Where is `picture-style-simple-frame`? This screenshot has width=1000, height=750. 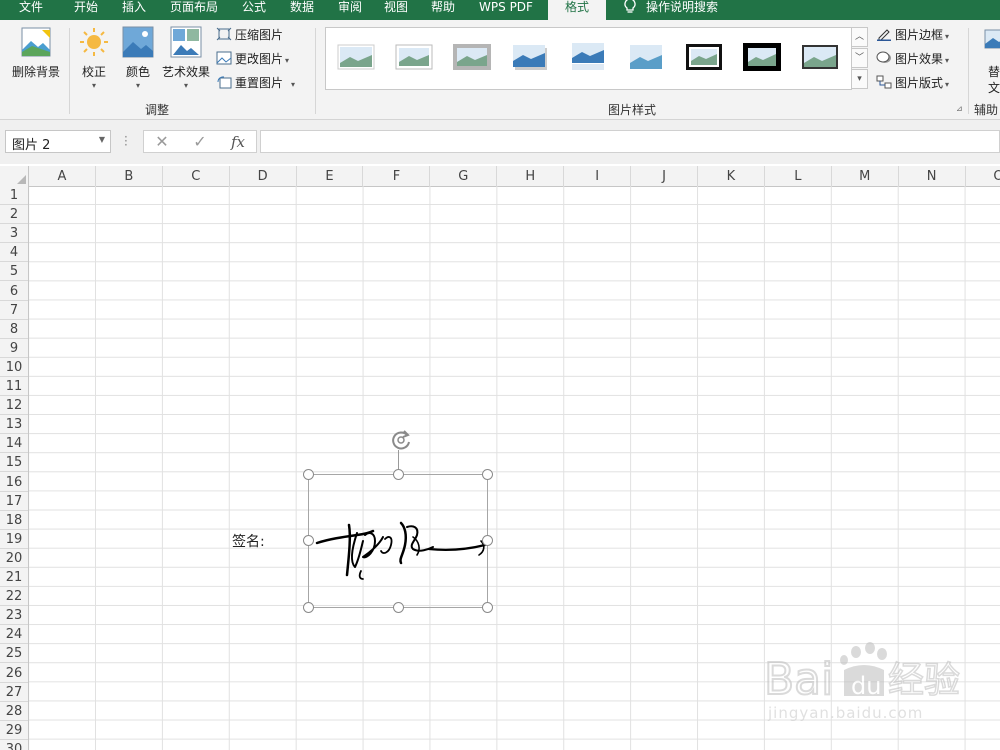 picture-style-simple-frame is located at coordinates (356, 57).